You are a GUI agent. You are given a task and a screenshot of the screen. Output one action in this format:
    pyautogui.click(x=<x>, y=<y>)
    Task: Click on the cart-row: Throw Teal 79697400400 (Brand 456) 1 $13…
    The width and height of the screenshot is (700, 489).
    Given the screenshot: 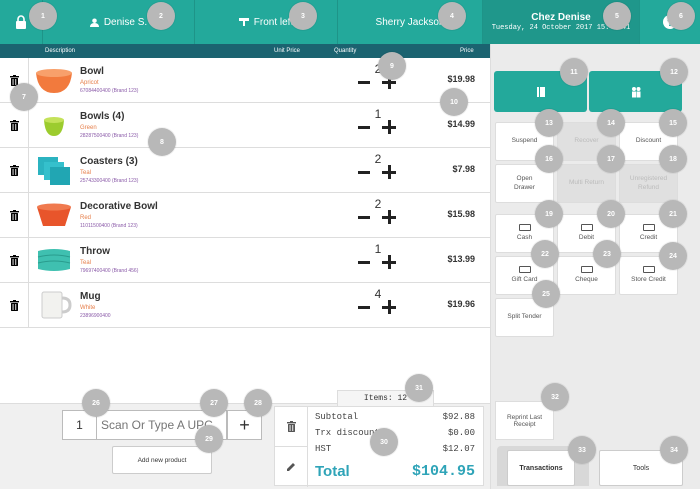 What is the action you would take?
    pyautogui.click(x=245, y=260)
    